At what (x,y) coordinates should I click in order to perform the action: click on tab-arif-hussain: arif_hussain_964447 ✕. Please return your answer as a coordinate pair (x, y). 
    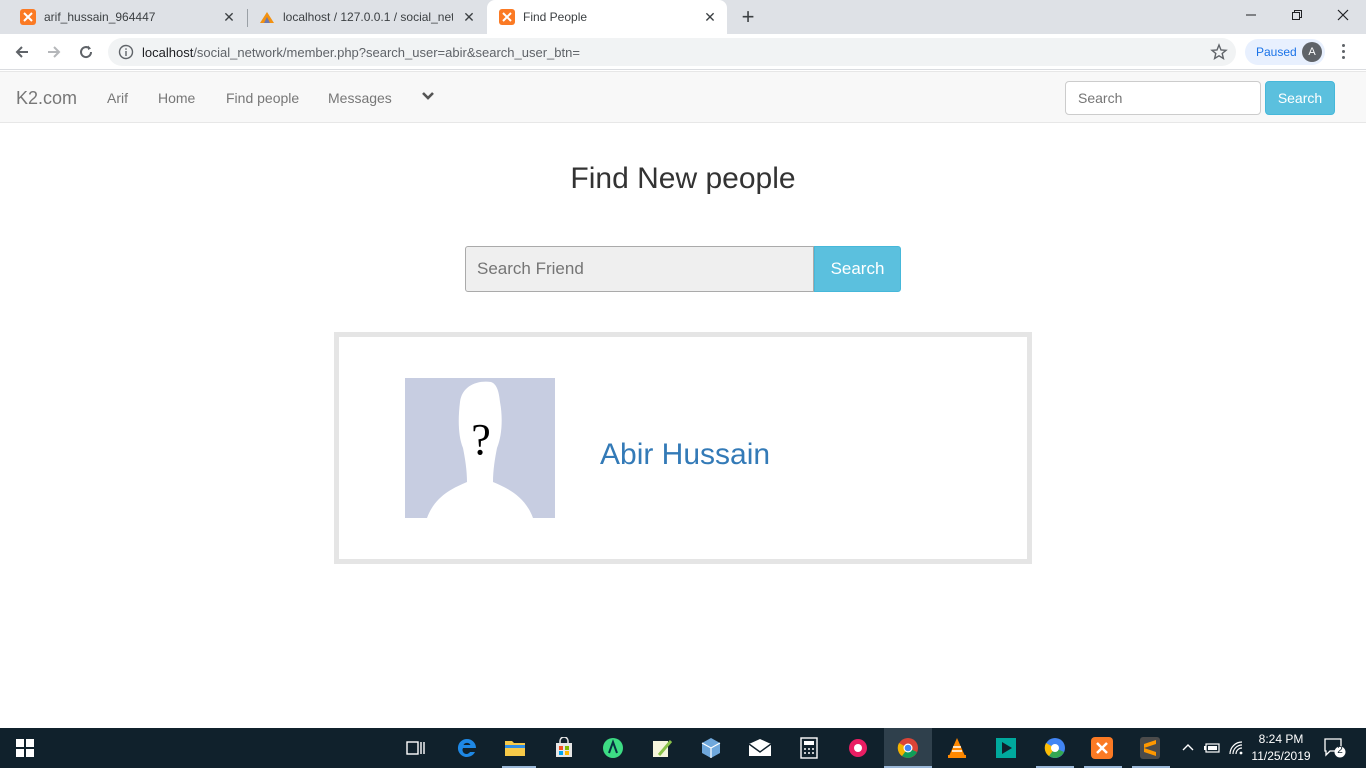
    Looking at the image, I should click on (123, 17).